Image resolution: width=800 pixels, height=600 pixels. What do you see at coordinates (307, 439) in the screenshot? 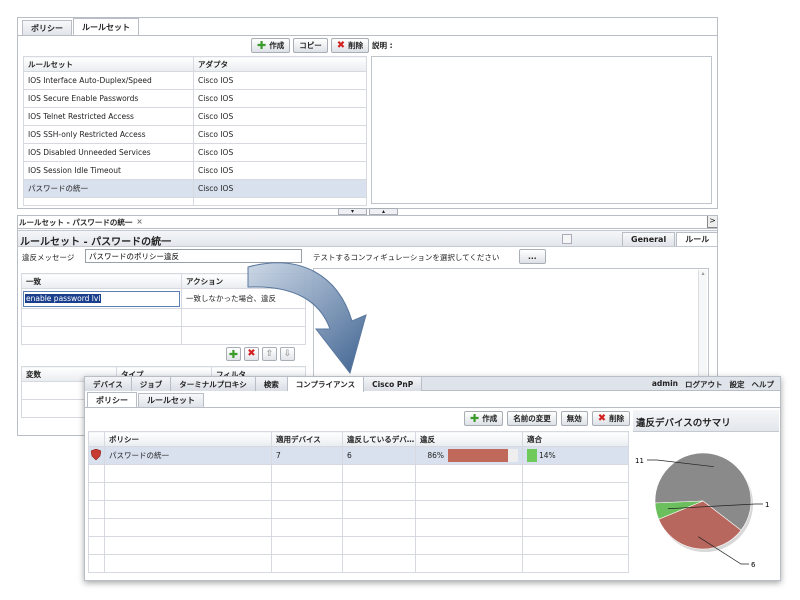
I see `col-applied-devices: 適用デバイス` at bounding box center [307, 439].